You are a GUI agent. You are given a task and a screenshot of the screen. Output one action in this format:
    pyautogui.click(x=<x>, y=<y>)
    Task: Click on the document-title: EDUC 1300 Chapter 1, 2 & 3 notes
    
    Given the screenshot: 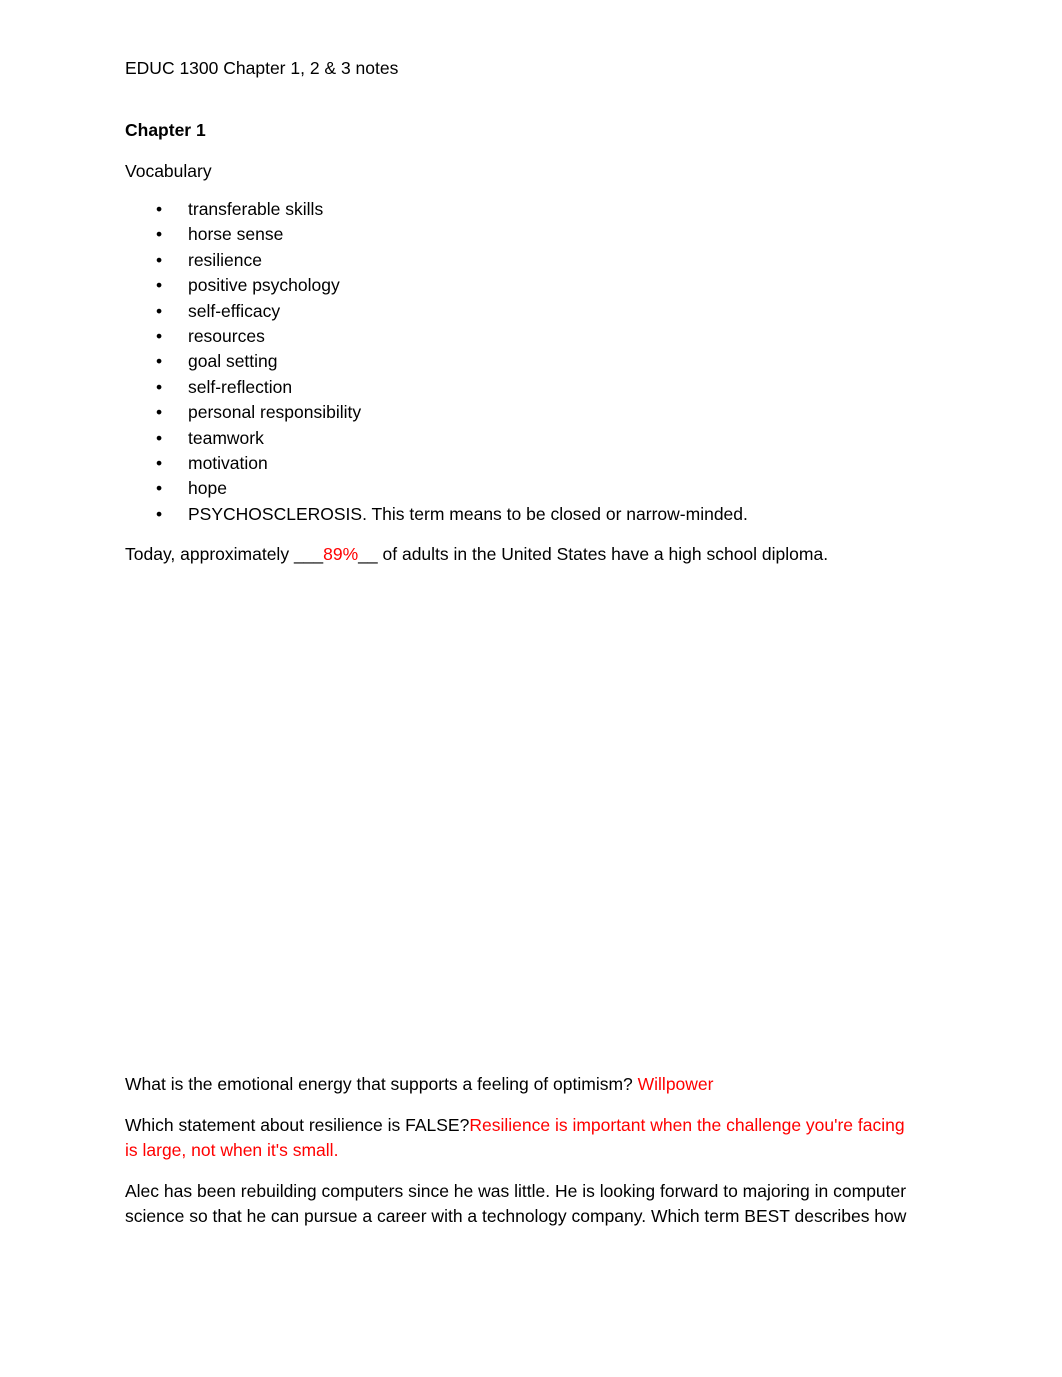 What is the action you would take?
    pyautogui.click(x=262, y=68)
    